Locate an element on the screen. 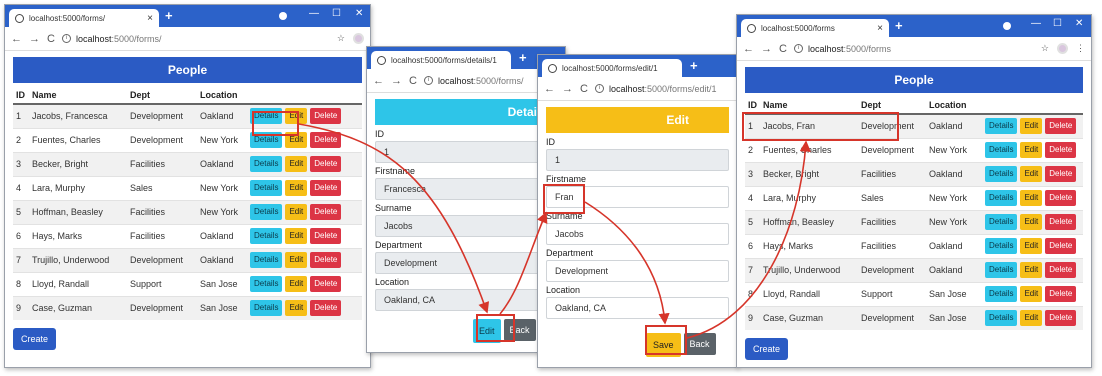  menu-icon: ⋮ is located at coordinates (1080, 48).